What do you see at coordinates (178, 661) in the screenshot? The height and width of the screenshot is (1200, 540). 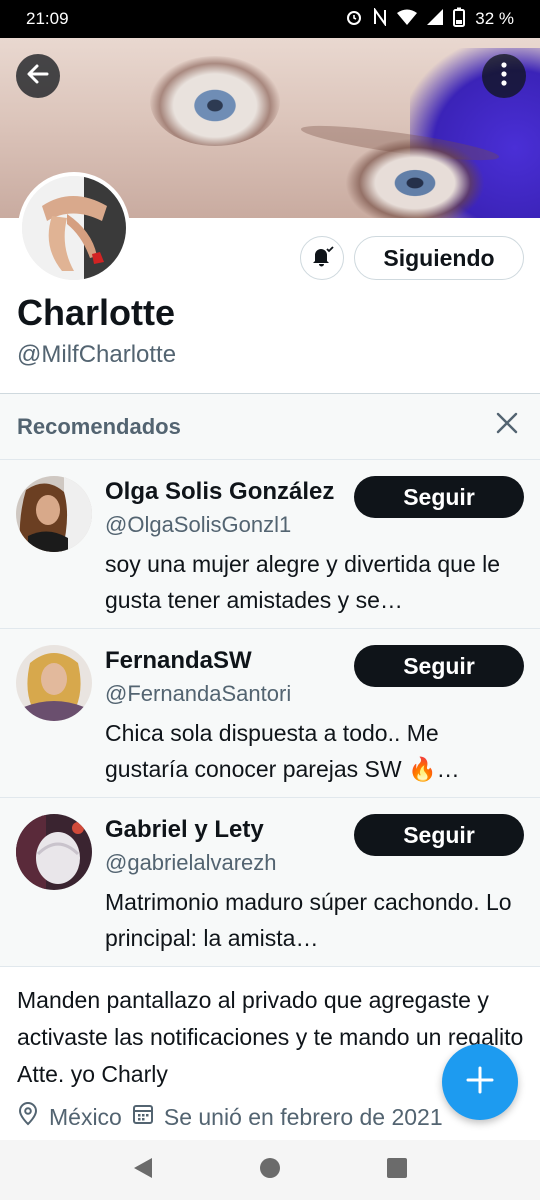 I see `recommended-user-name: FernandaSW` at bounding box center [178, 661].